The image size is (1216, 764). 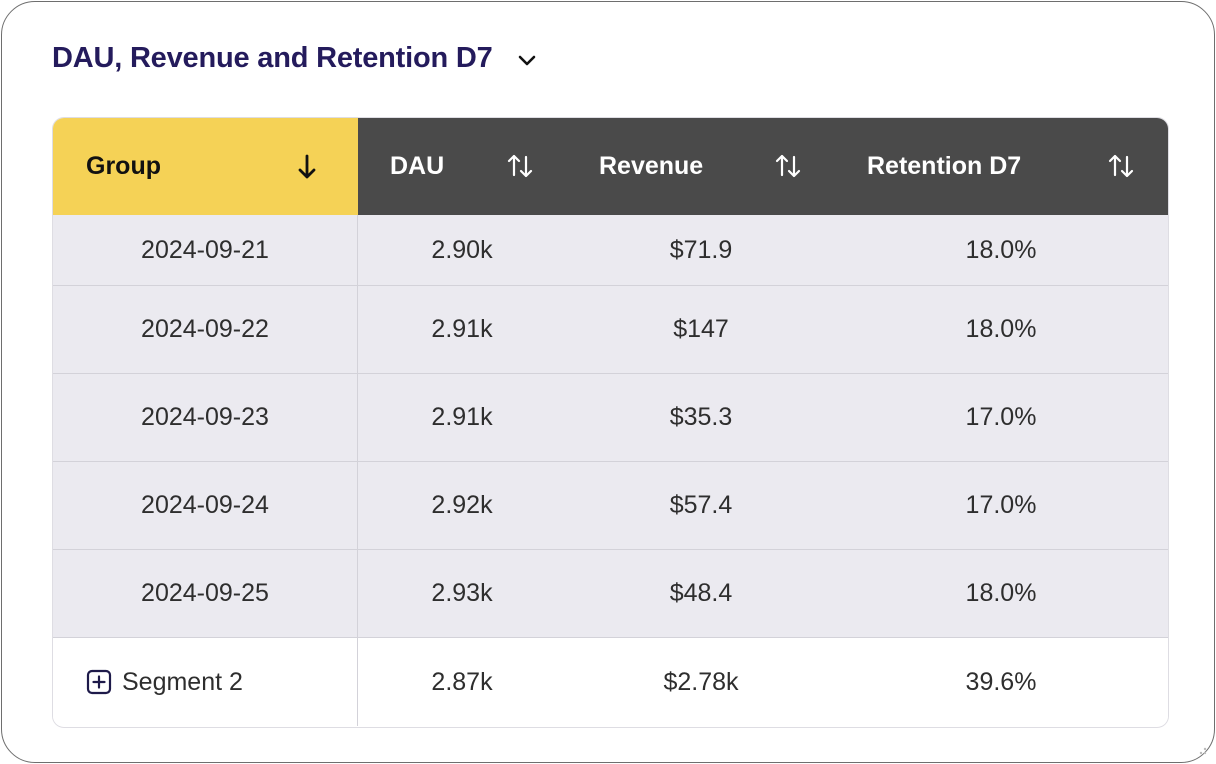 What do you see at coordinates (610, 506) in the screenshot?
I see `table-row: 2024-09-24 2.92k $57.4 17.0%` at bounding box center [610, 506].